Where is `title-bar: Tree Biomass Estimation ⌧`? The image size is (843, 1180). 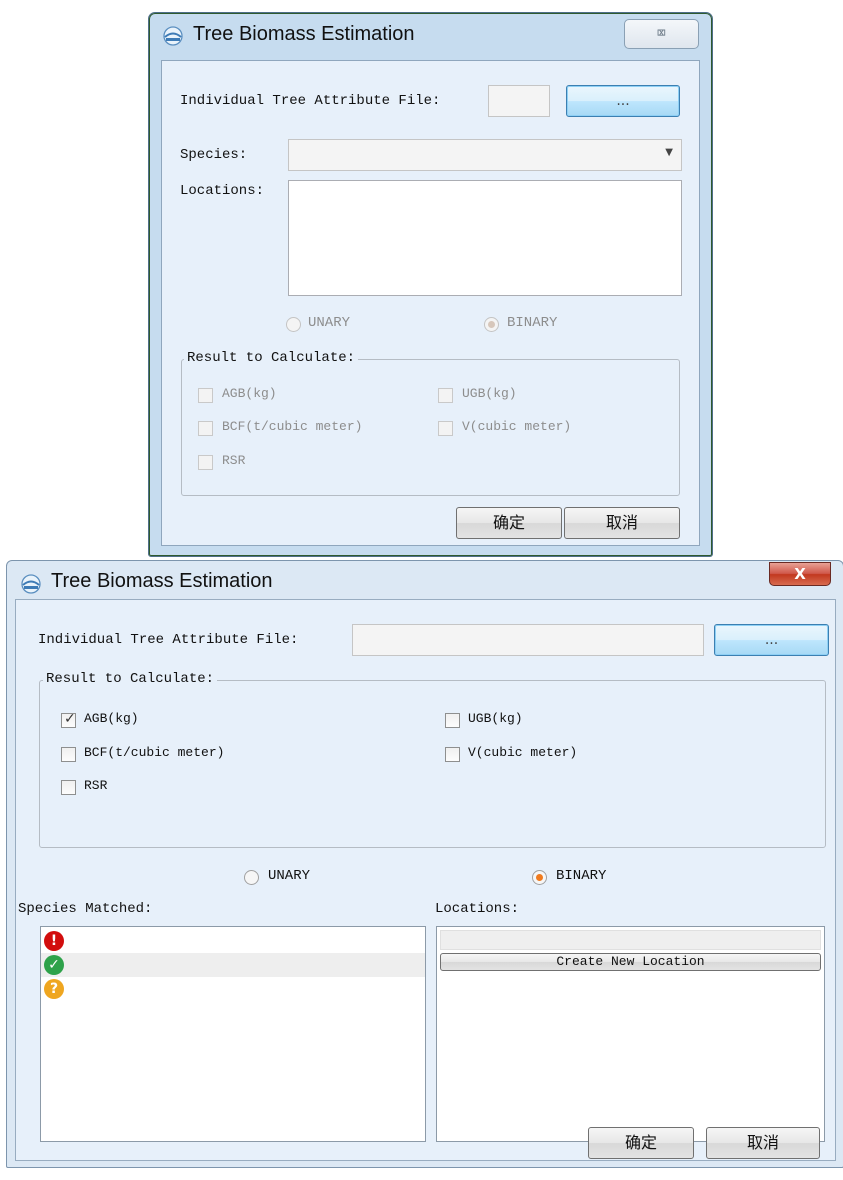 title-bar: Tree Biomass Estimation ⌧ is located at coordinates (430, 36).